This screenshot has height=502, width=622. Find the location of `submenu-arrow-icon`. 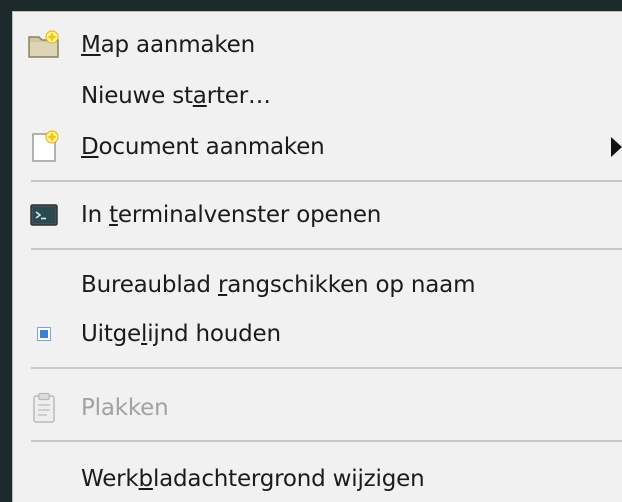

submenu-arrow-icon is located at coordinates (616, 147).